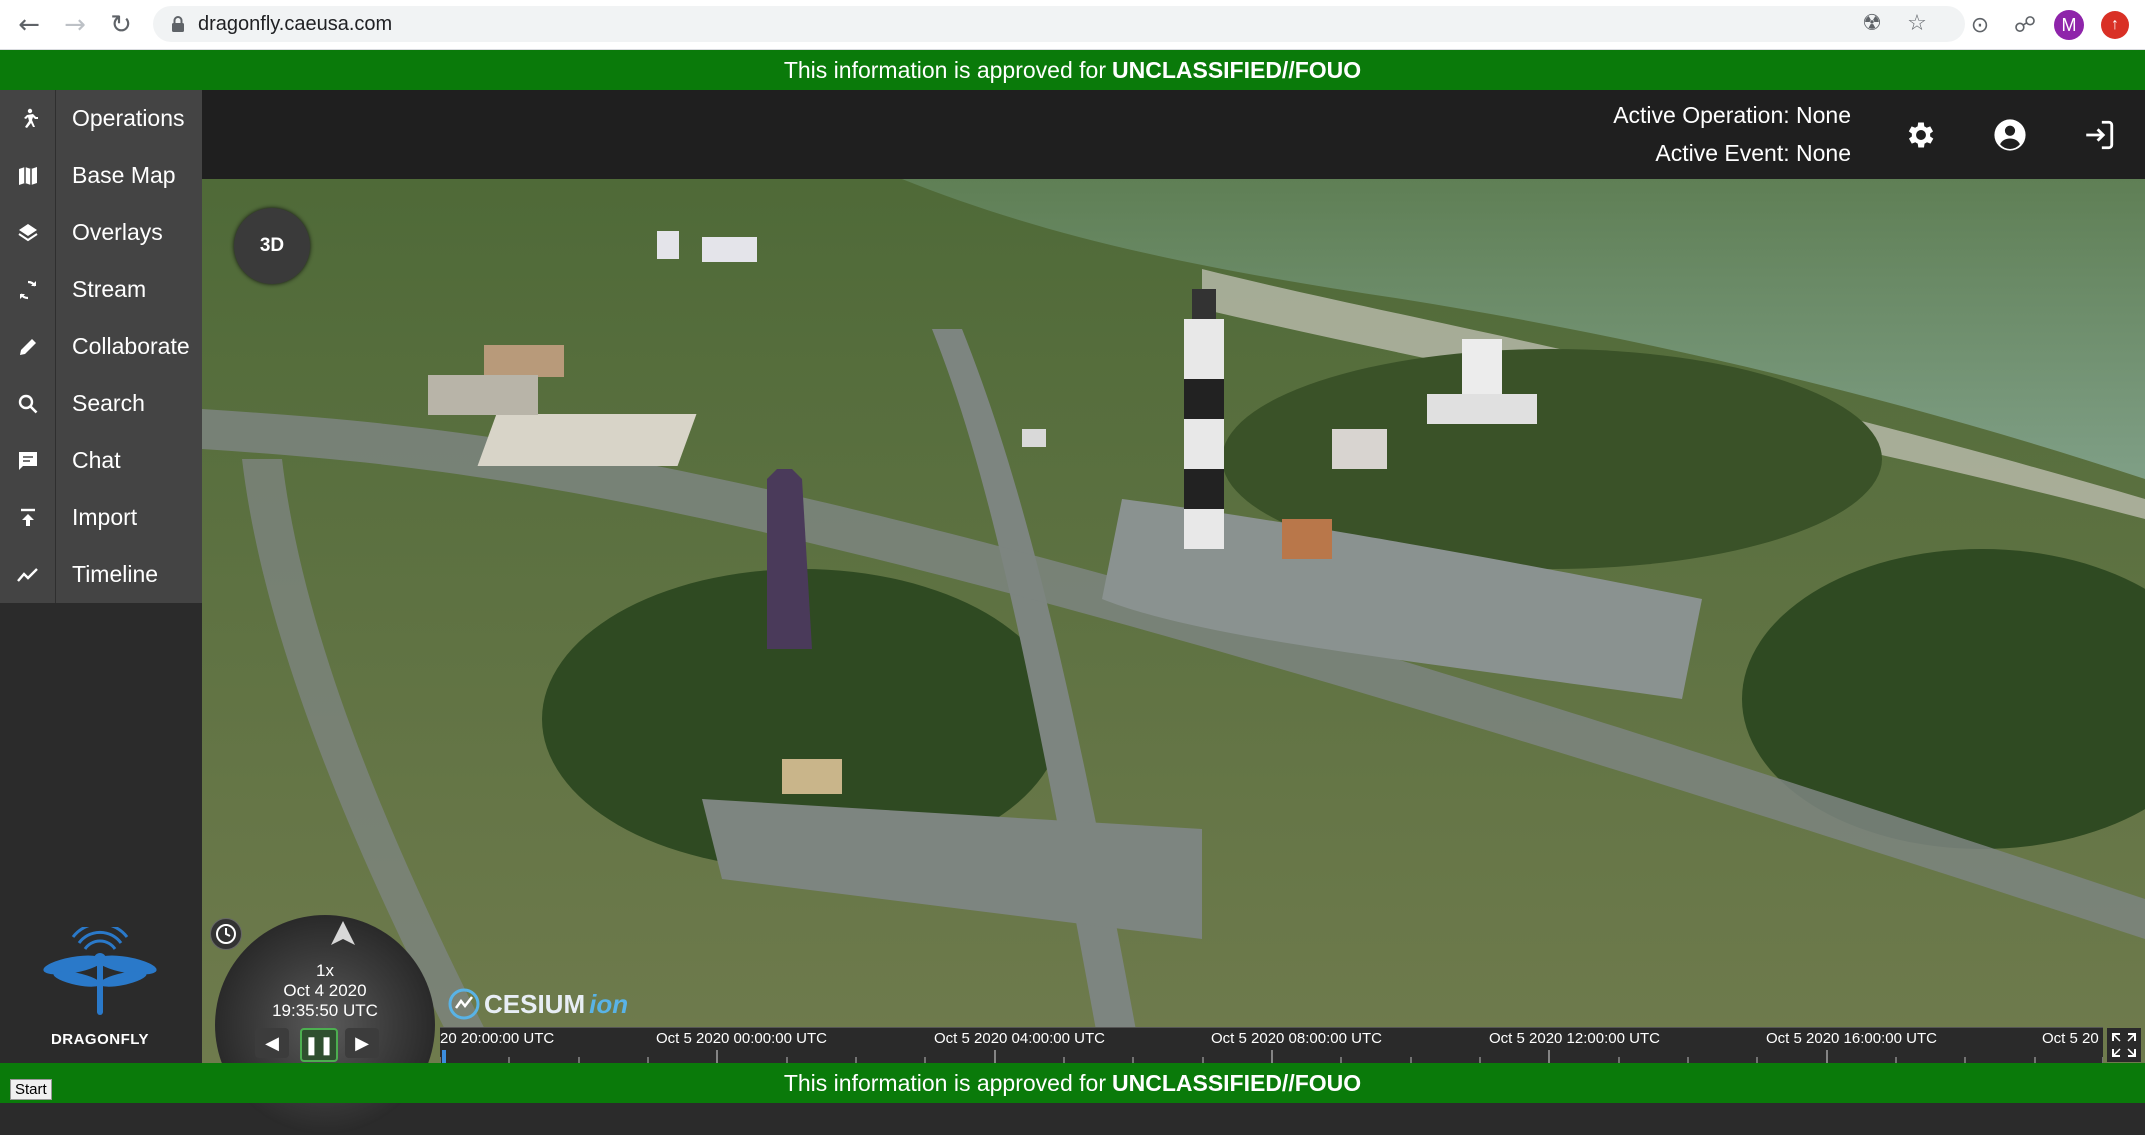 The image size is (2145, 1135). What do you see at coordinates (325, 970) in the screenshot?
I see `animation-speed: 1x` at bounding box center [325, 970].